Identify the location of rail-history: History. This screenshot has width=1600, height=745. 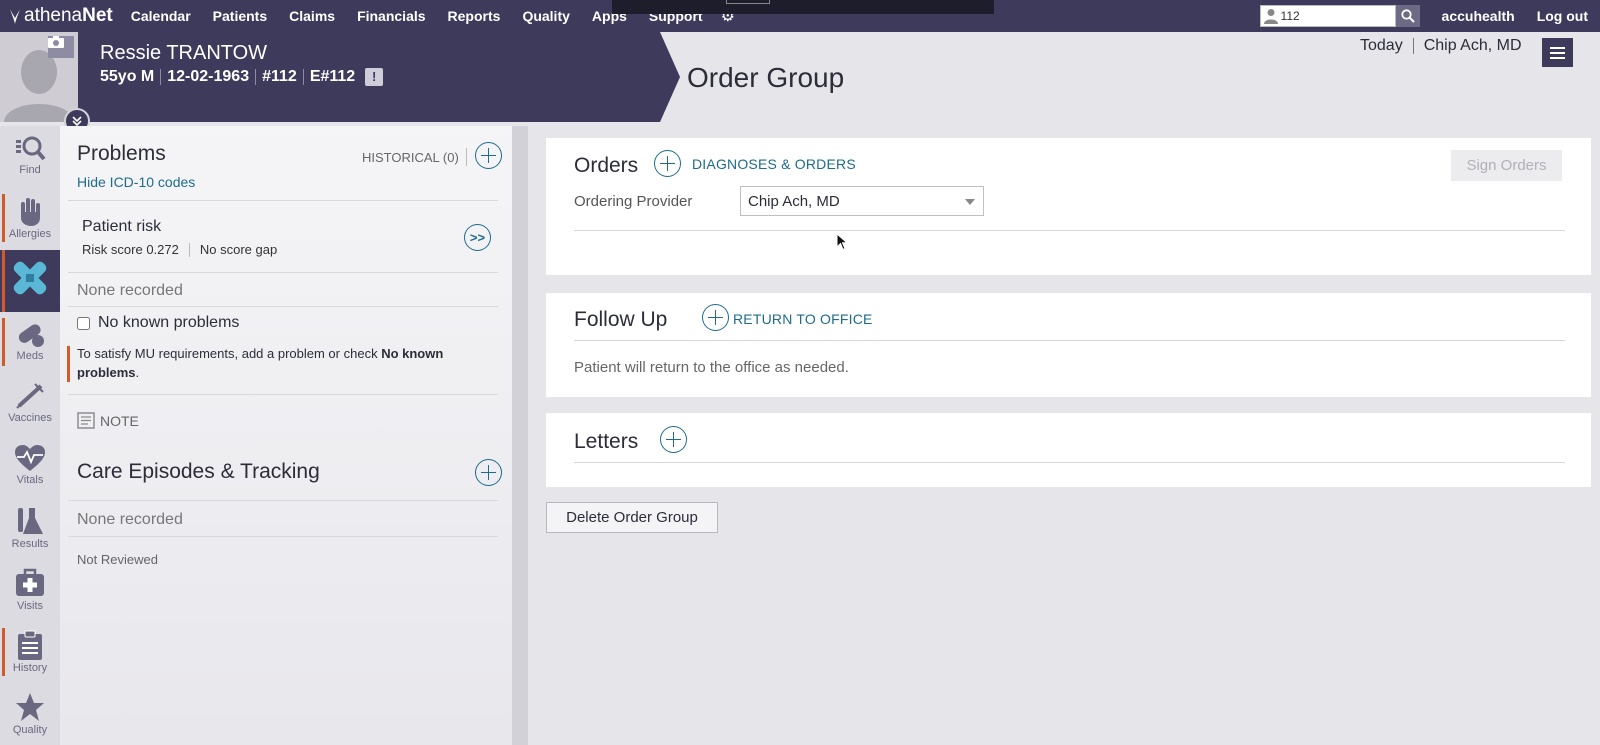
(30, 653).